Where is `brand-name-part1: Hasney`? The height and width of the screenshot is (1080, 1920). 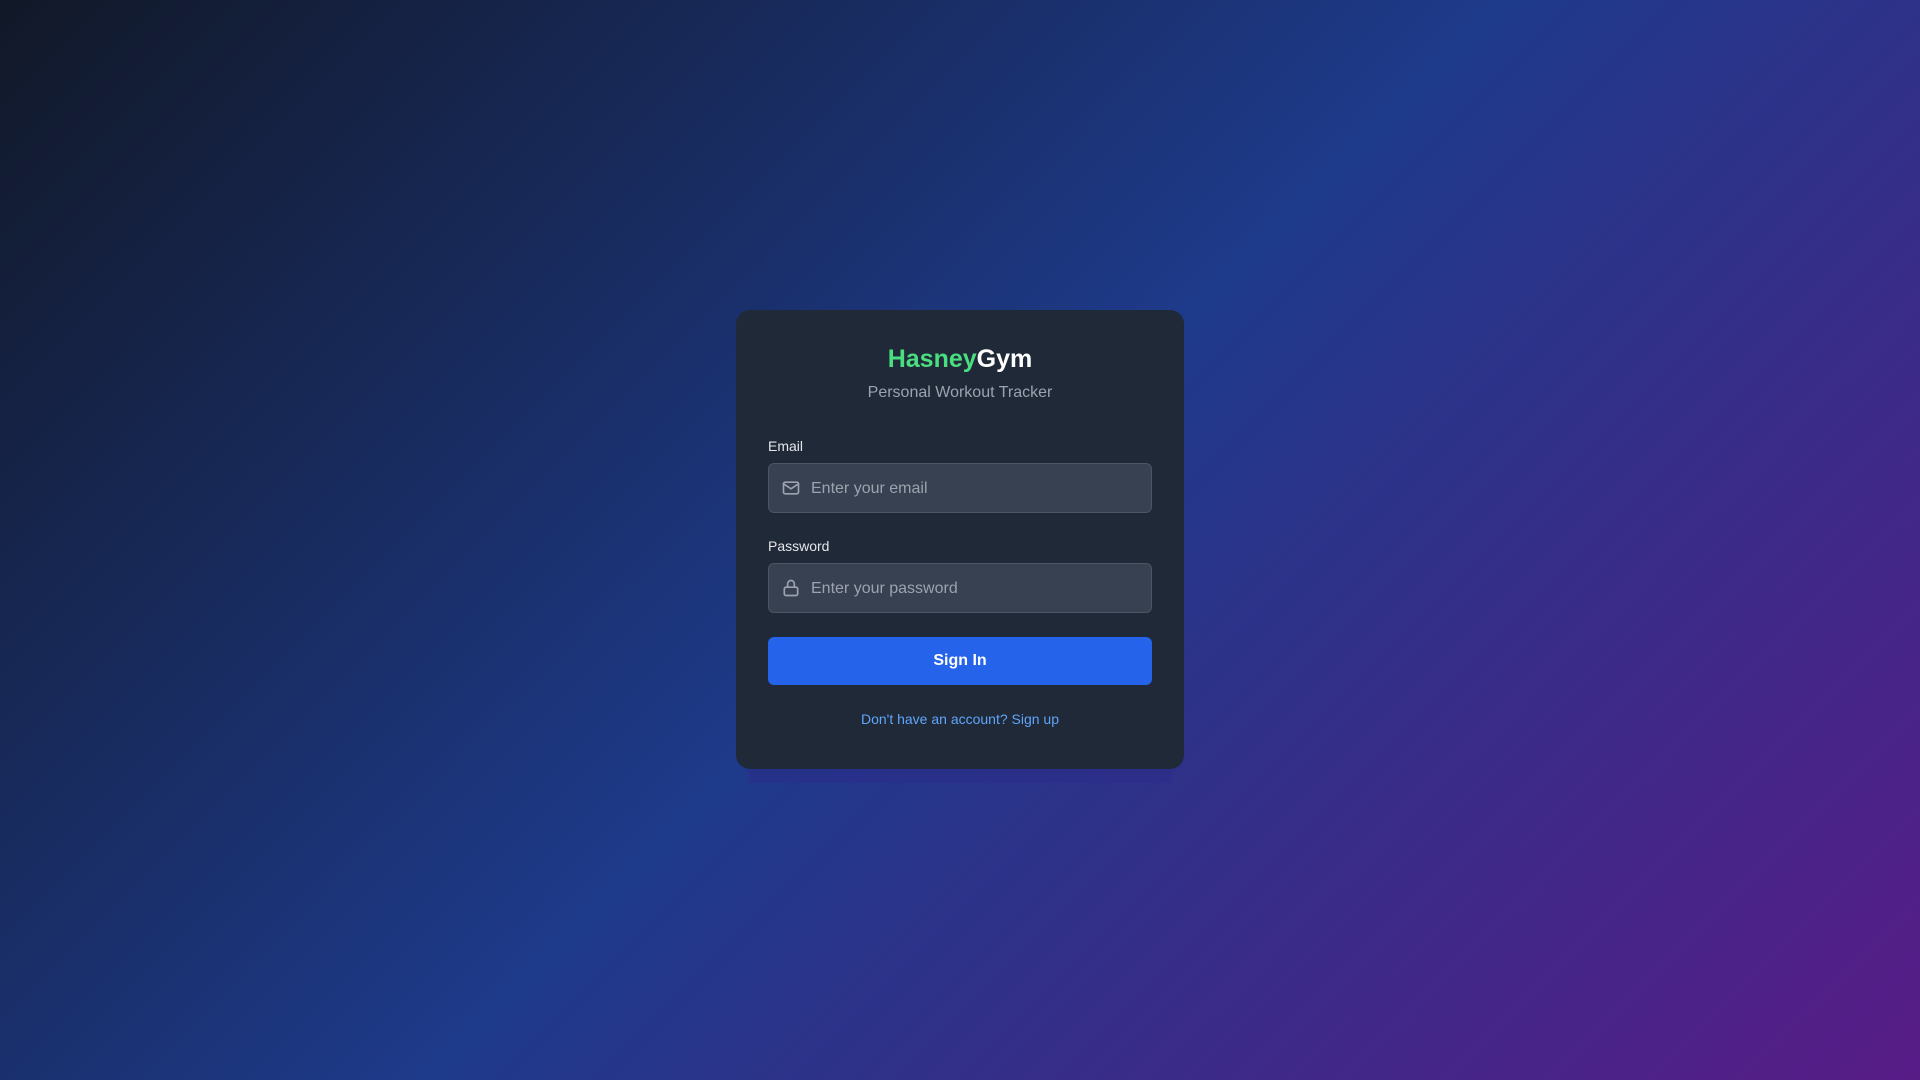 brand-name-part1: Hasney is located at coordinates (932, 359).